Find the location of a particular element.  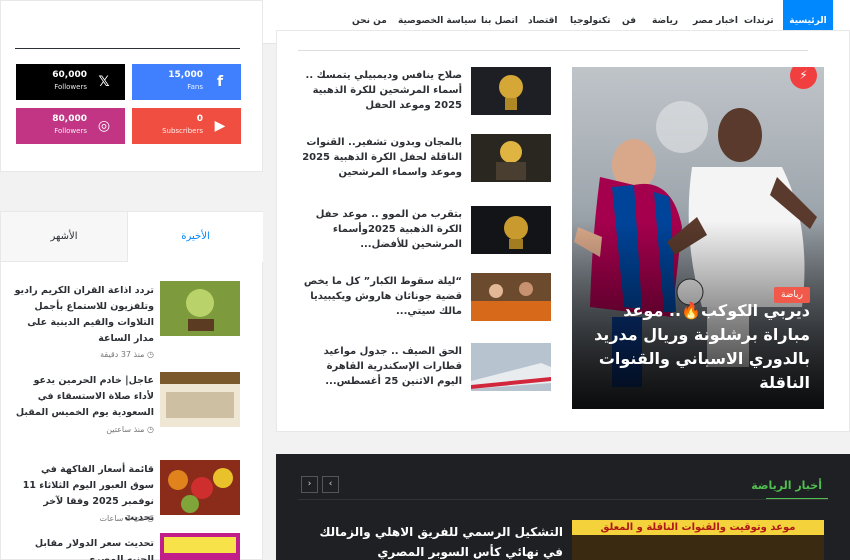

sports-thumb-caption: موعد وتوقيت والقنوات الناقلة و المعلق is located at coordinates (698, 527).